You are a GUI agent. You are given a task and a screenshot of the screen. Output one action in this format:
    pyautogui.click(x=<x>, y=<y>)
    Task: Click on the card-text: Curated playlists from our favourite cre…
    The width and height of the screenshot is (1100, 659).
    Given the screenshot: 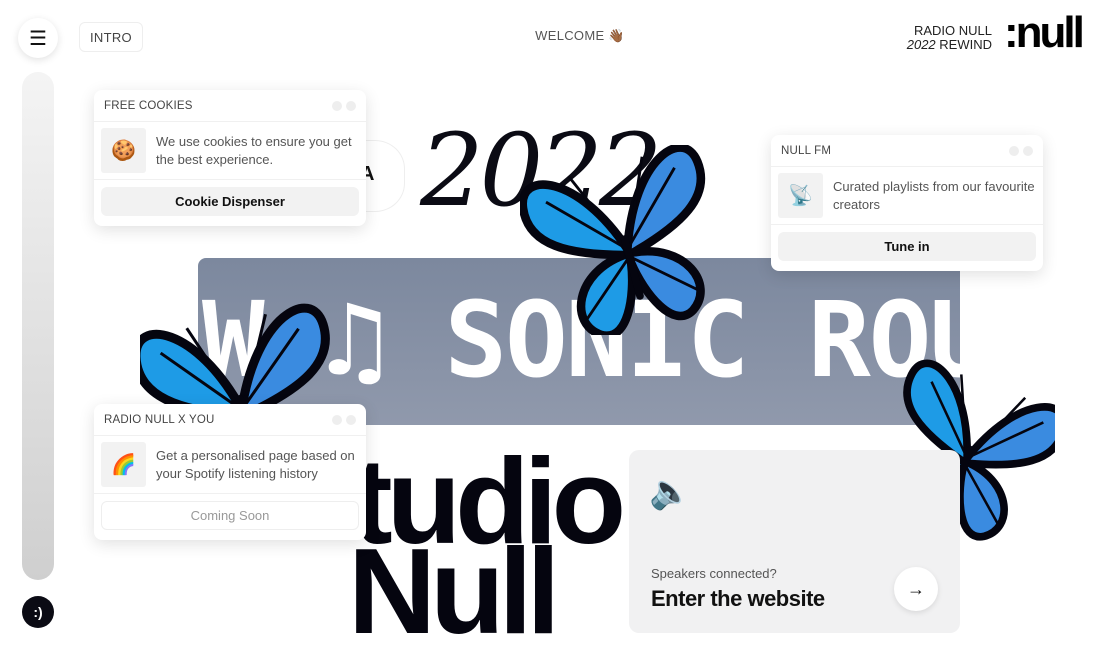 What is the action you would take?
    pyautogui.click(x=934, y=195)
    